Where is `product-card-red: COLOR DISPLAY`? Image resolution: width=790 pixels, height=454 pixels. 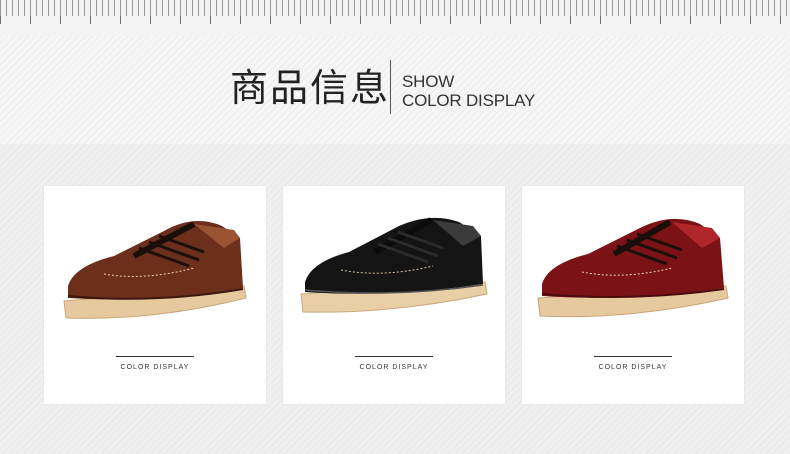
product-card-red: COLOR DISPLAY is located at coordinates (633, 295).